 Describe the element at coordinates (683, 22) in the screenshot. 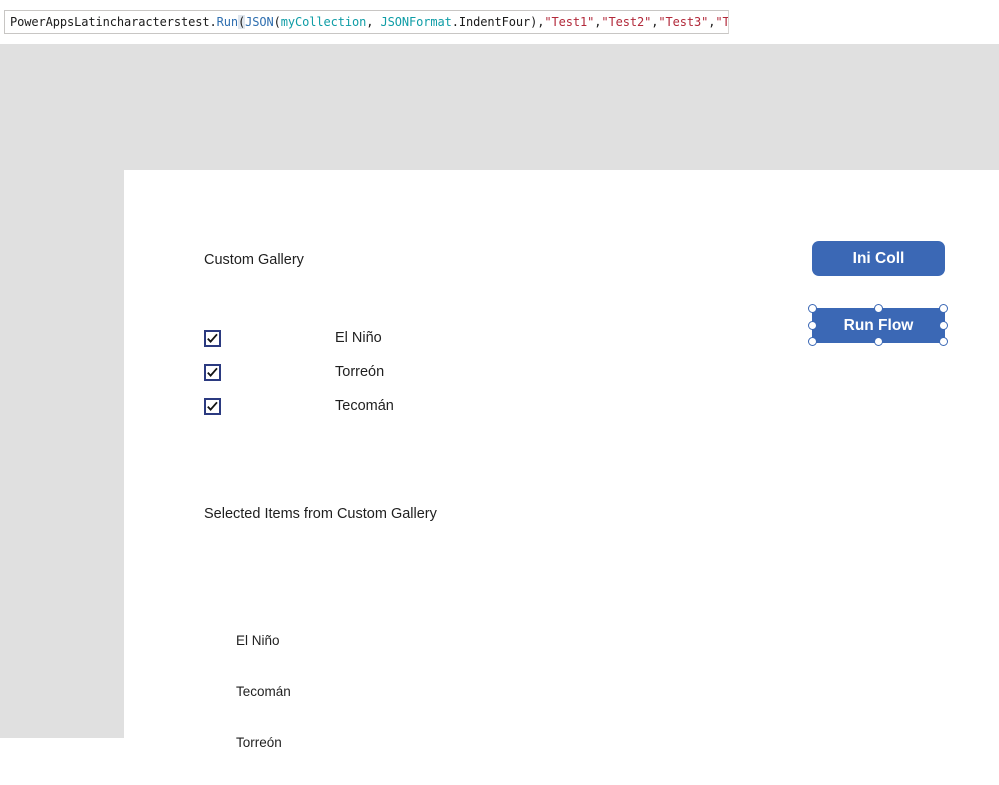

I see `formula-token: "Test3"` at that location.